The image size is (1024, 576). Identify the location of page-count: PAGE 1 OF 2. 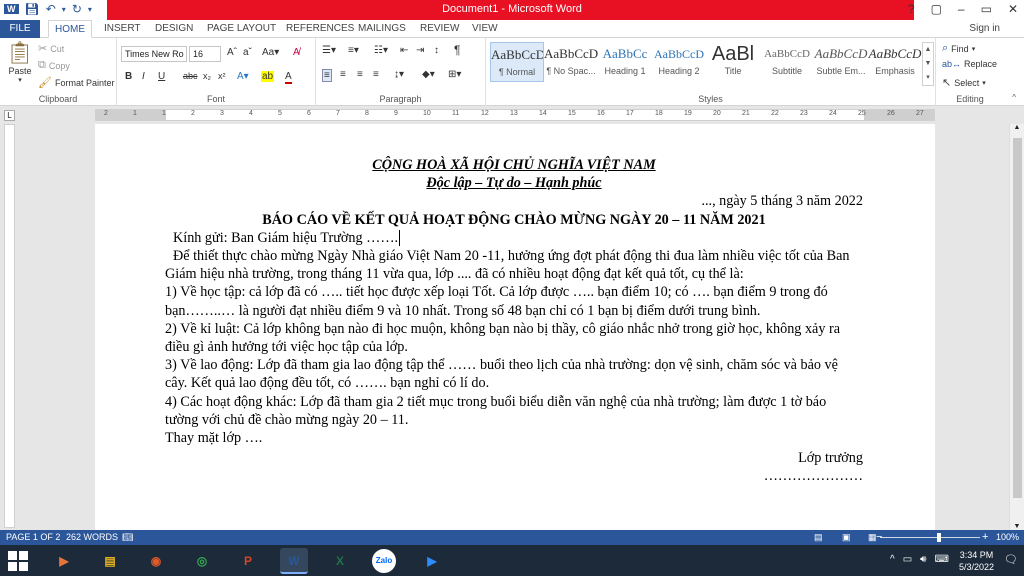
(33, 537).